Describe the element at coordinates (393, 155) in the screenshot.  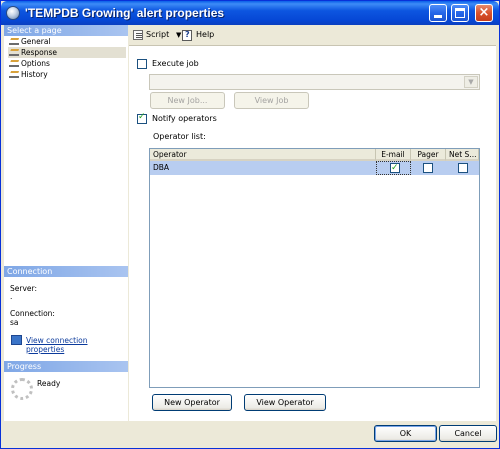
I see `column-header-email: E-mail` at that location.